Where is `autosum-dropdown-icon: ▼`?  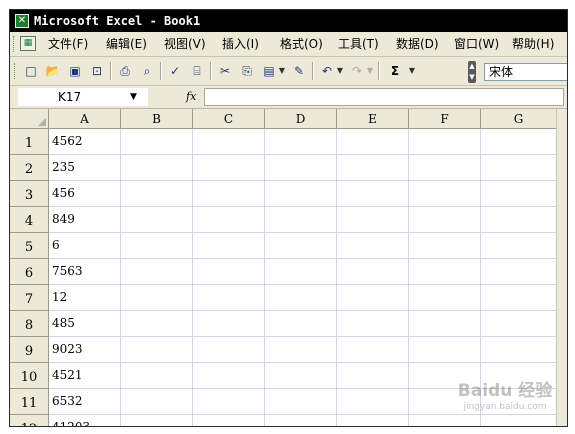 autosum-dropdown-icon: ▼ is located at coordinates (412, 71).